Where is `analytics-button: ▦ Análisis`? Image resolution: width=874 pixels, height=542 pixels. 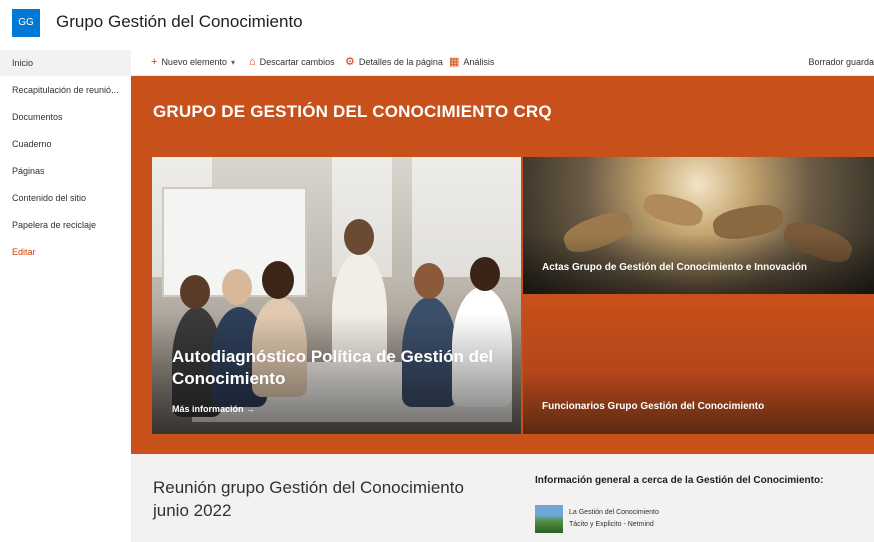
analytics-button: ▦ Análisis is located at coordinates (471, 62).